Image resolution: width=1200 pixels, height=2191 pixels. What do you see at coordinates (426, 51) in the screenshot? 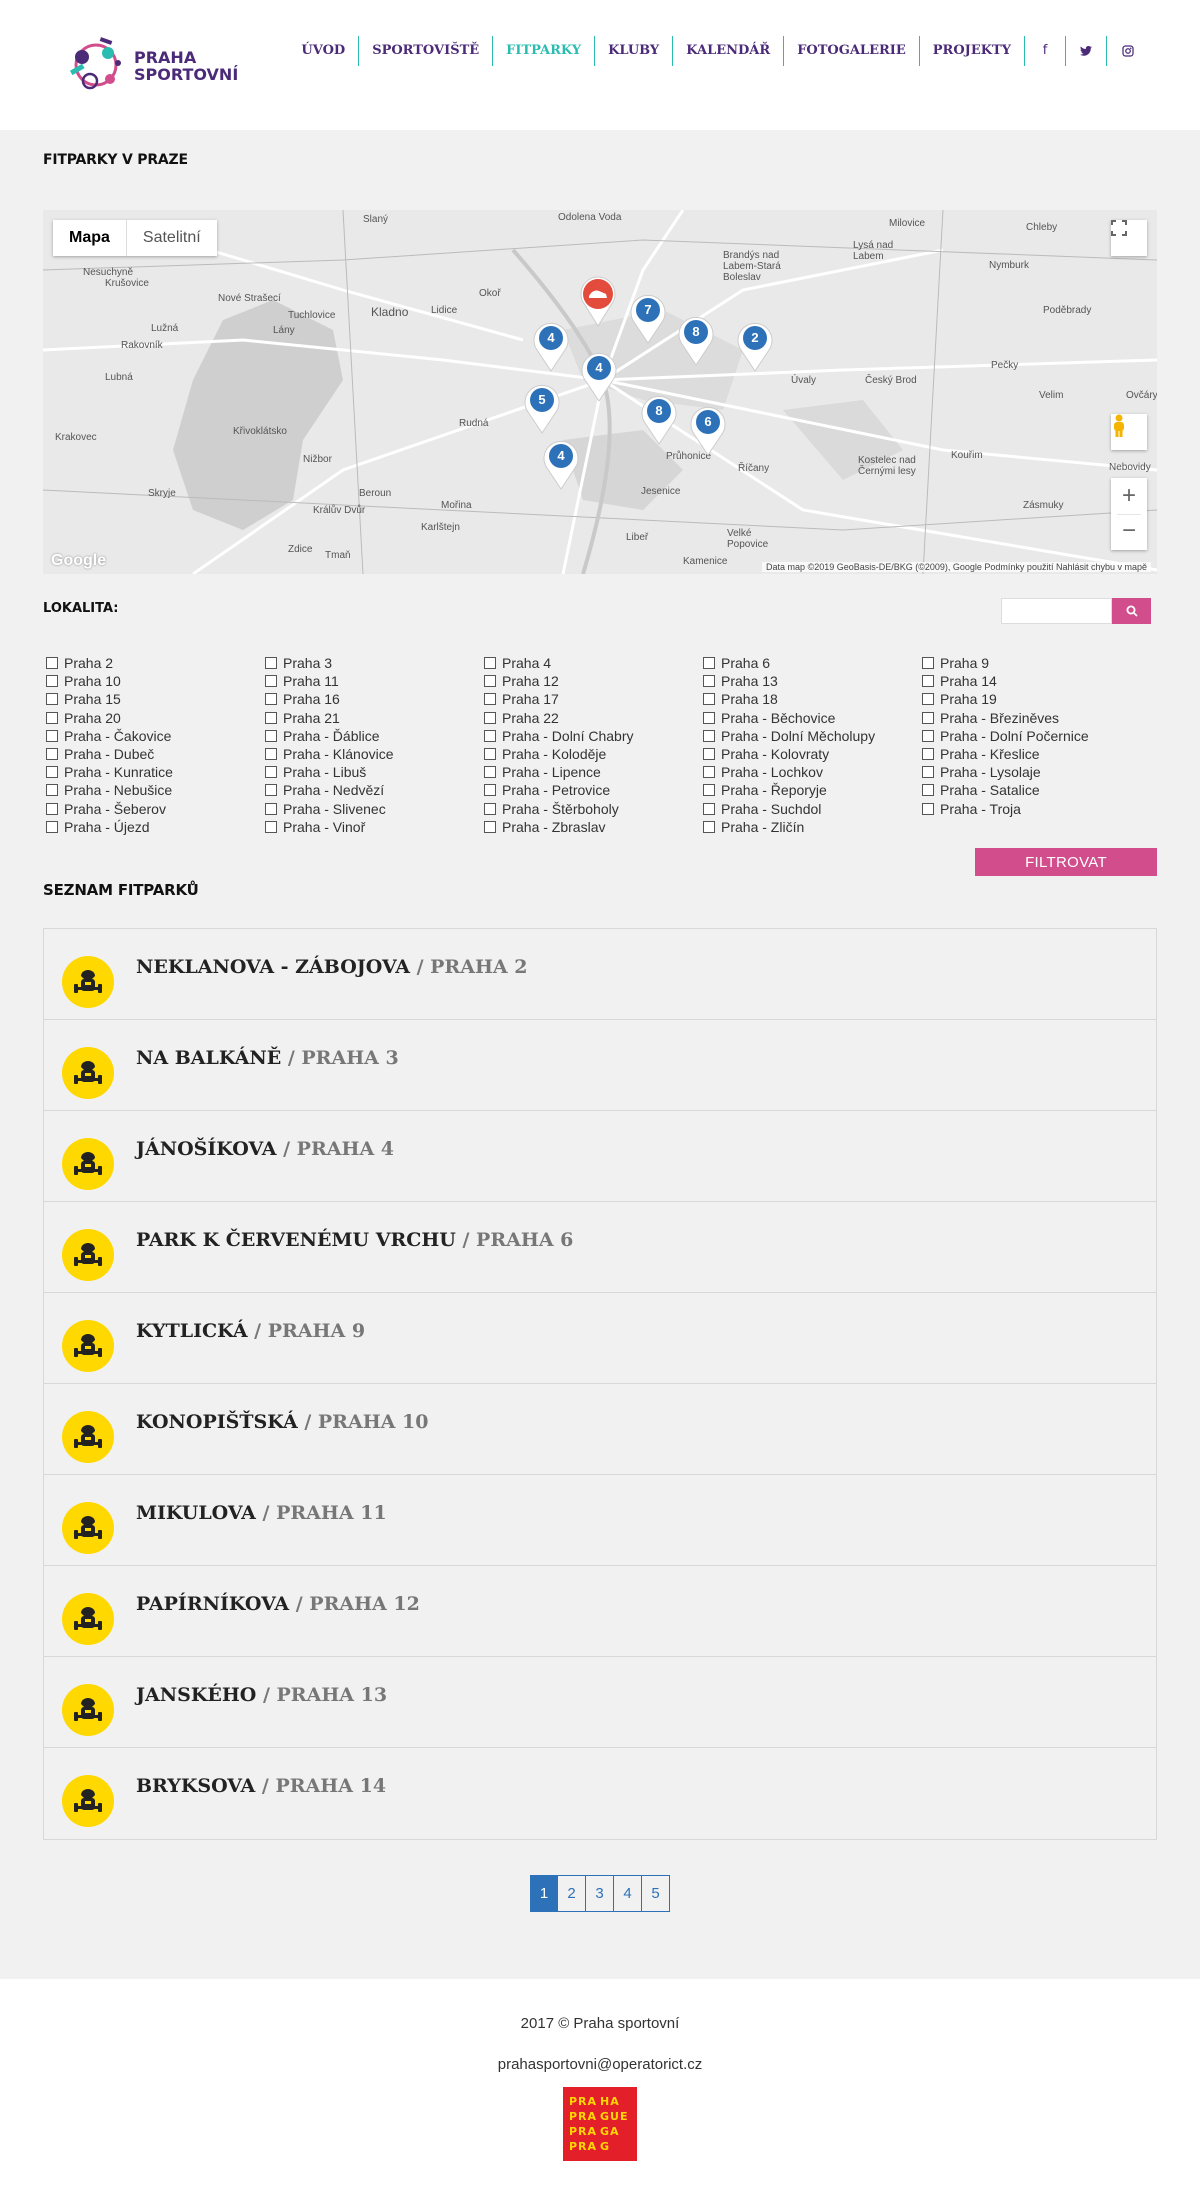
I see `nav-item-sportoviste: SPORTOVIŠTĚ` at bounding box center [426, 51].